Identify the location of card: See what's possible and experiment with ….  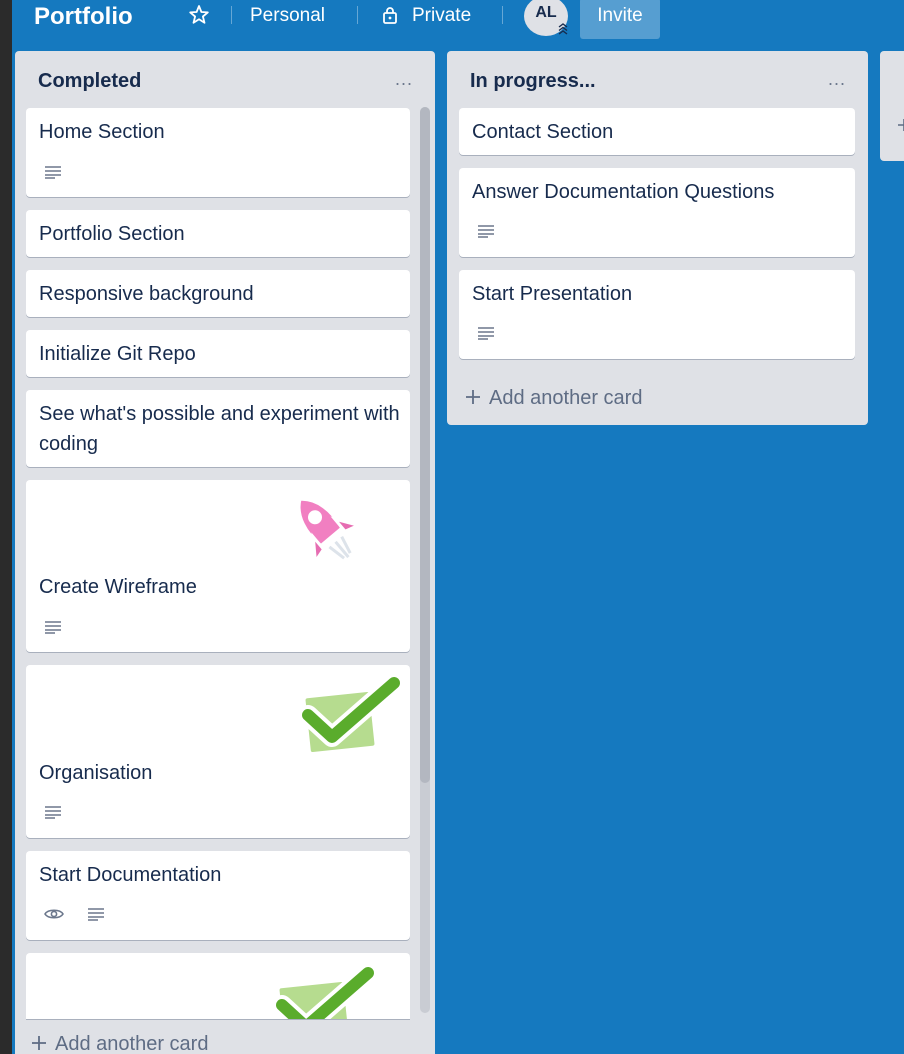
(218, 428).